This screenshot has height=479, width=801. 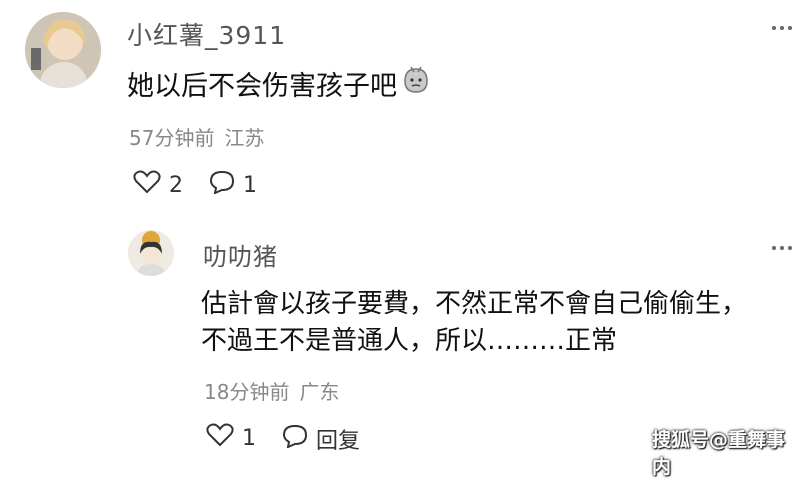 What do you see at coordinates (474, 304) in the screenshot?
I see `reply-text-line1: 估計會以孩子要費，不然正常不會自己偷偷生，` at bounding box center [474, 304].